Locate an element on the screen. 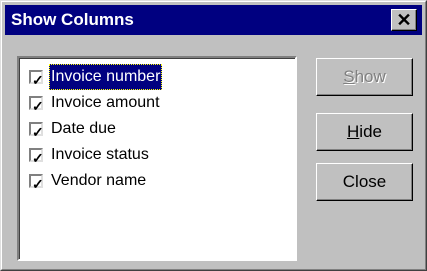 The height and width of the screenshot is (271, 427). hide-mnemonic: H is located at coordinates (353, 131).